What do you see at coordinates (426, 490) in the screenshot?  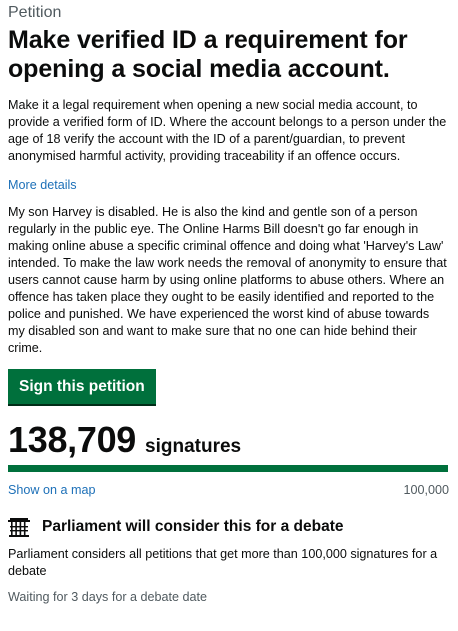 I see `signature-threshold: 100,000` at bounding box center [426, 490].